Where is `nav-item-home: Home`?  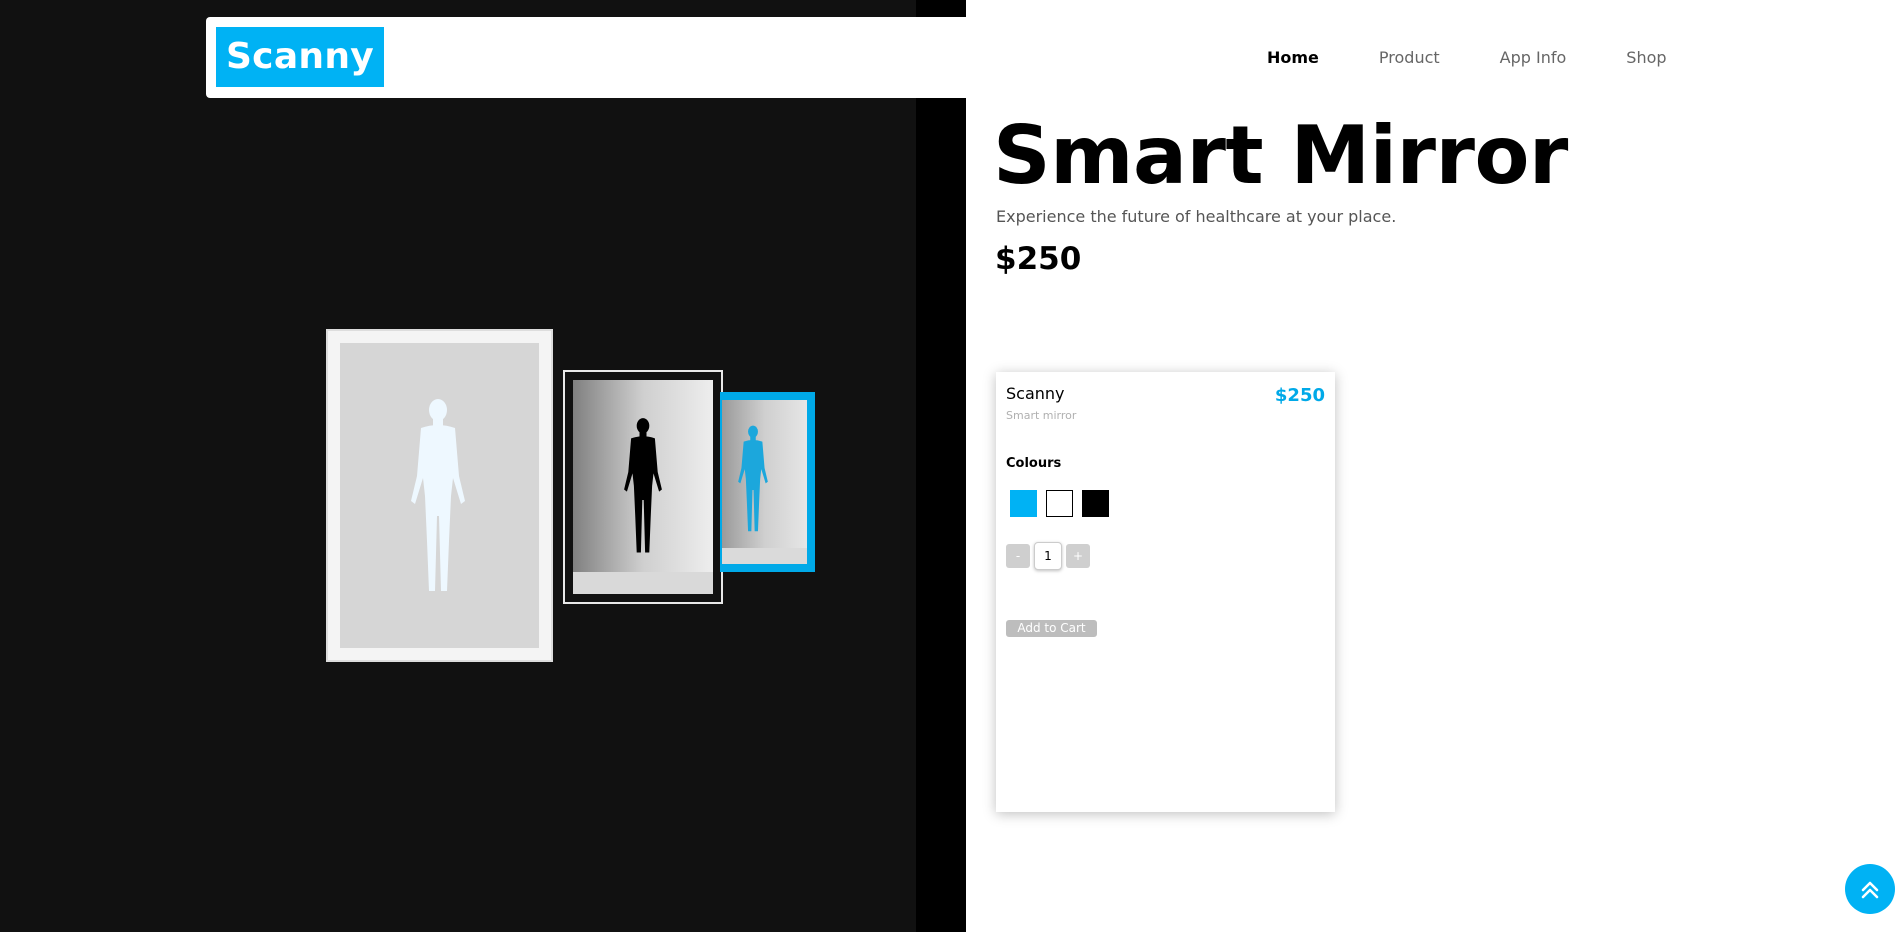 nav-item-home: Home is located at coordinates (1293, 58).